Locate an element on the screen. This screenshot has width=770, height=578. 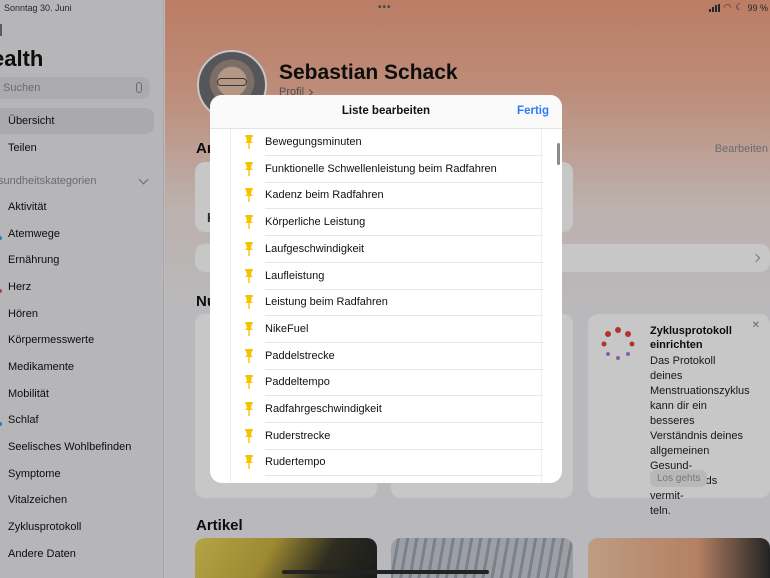
list-item: Kadenz beim Radfahren is located at coordinates (387, 196).